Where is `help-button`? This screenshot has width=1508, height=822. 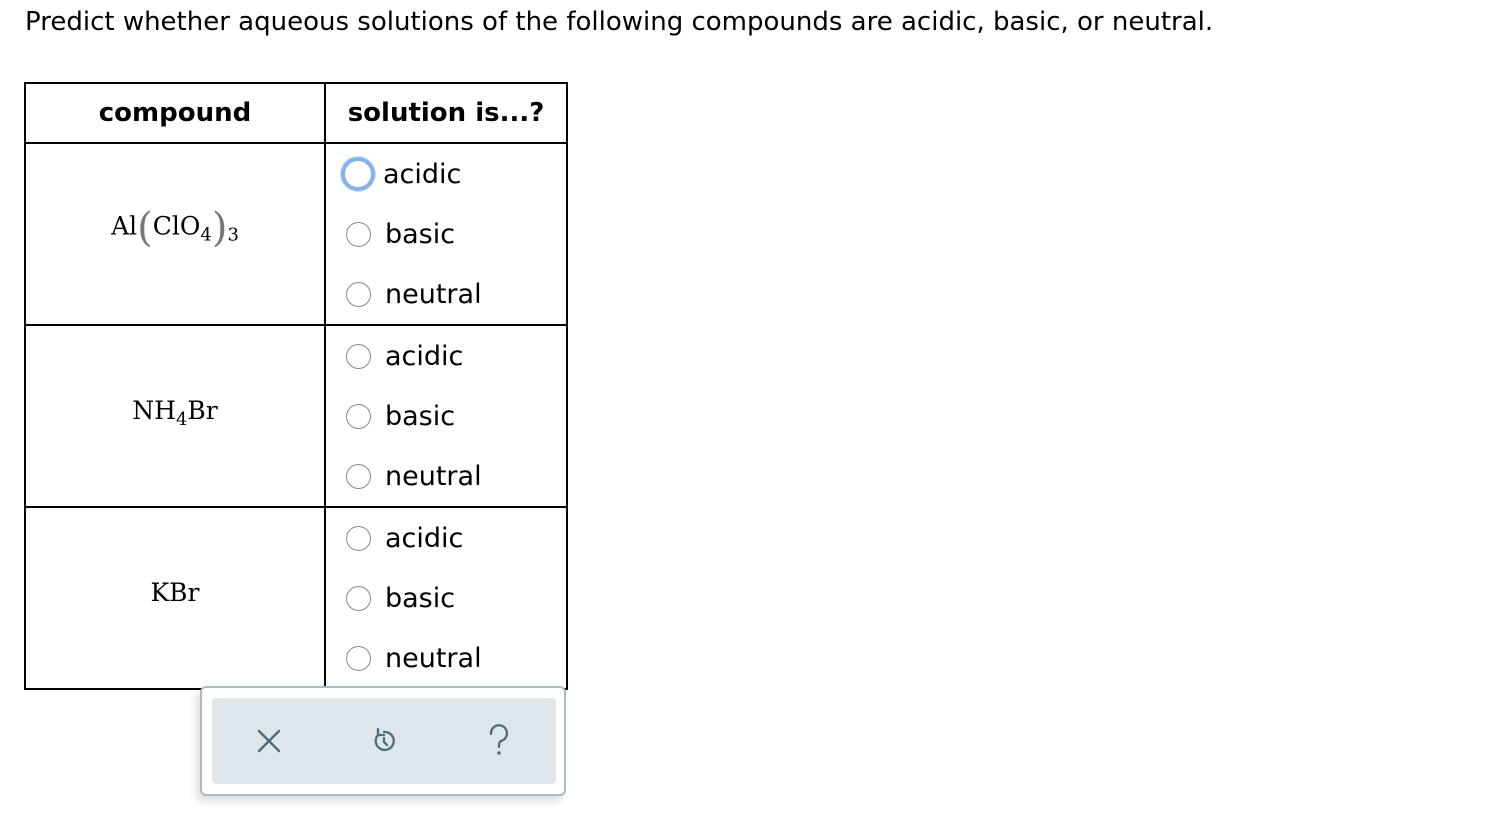 help-button is located at coordinates (499, 741).